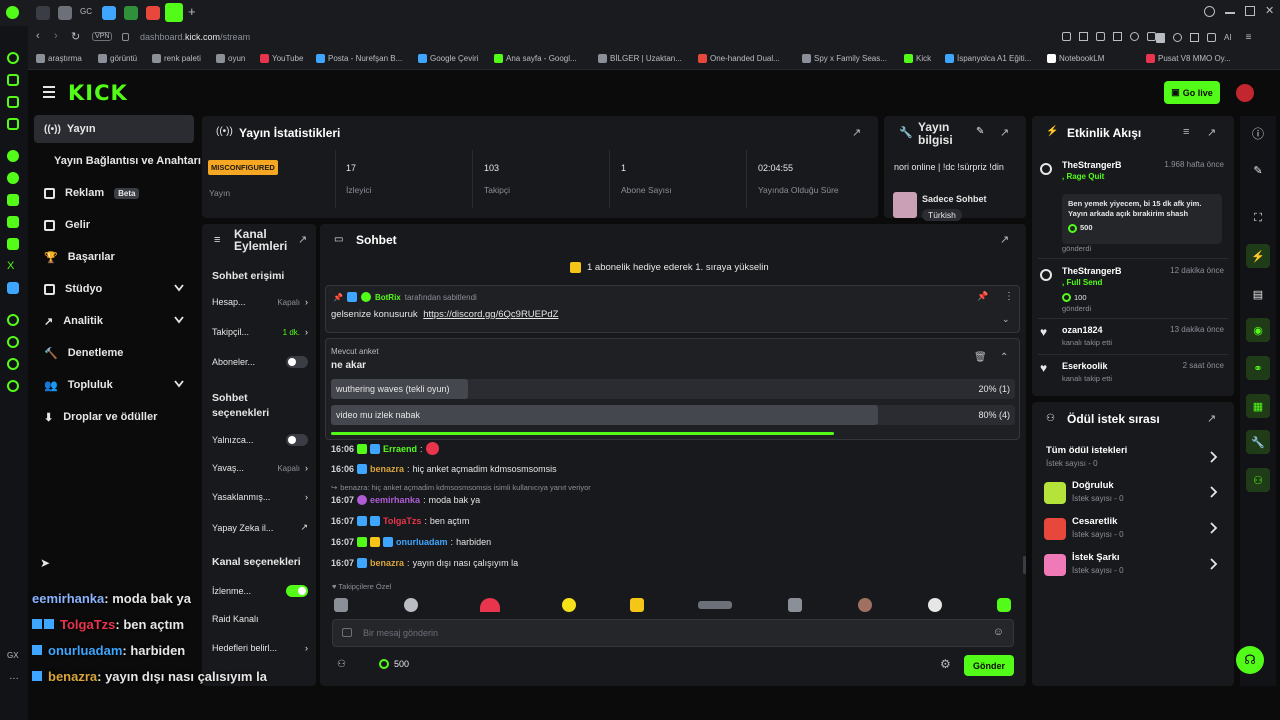  I want to click on snapshot-icon, so click(1083, 36).